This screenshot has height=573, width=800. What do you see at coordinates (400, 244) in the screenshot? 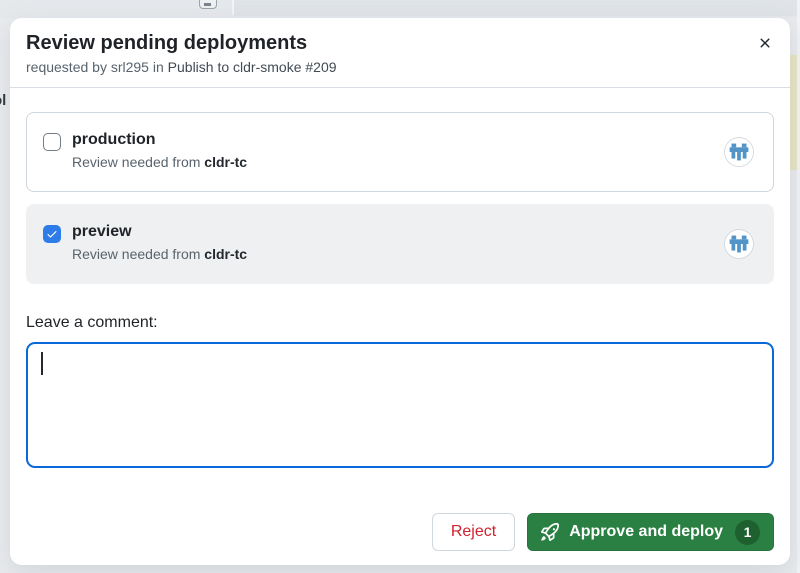
I see `environment-row-preview: preview Review needed from cldr-tc` at bounding box center [400, 244].